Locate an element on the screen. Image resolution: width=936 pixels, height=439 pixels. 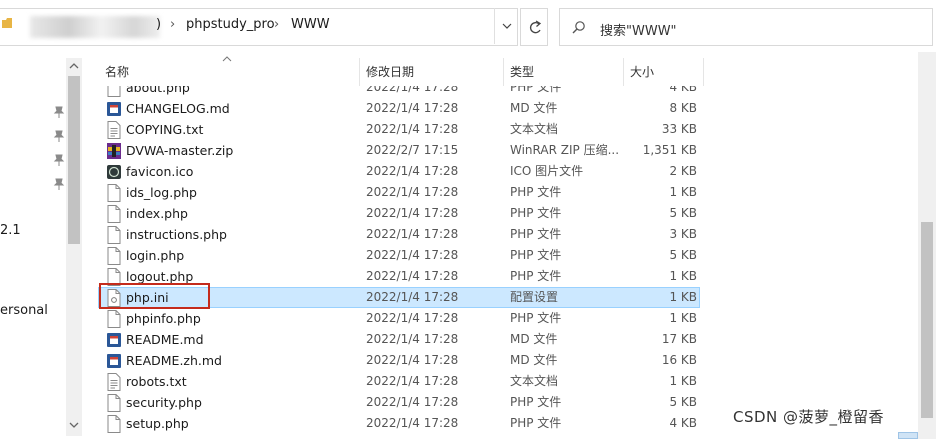
folder-icon is located at coordinates (7, 23).